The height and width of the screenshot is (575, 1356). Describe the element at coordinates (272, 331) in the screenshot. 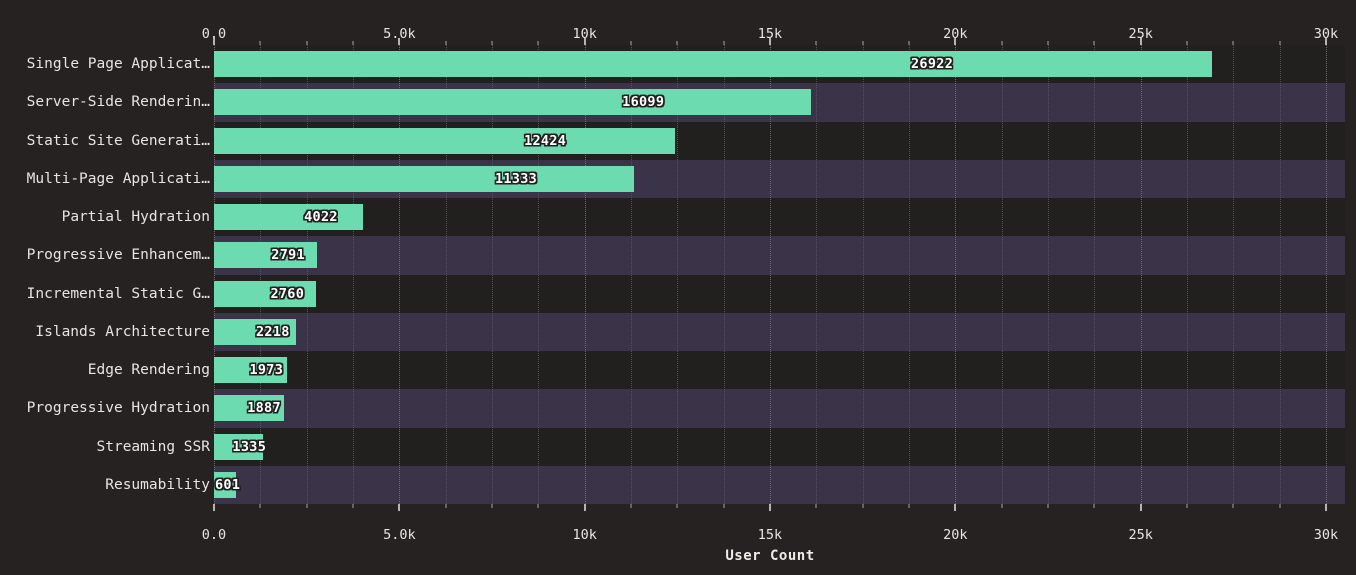

I see `bar-value-label: 2218` at that location.